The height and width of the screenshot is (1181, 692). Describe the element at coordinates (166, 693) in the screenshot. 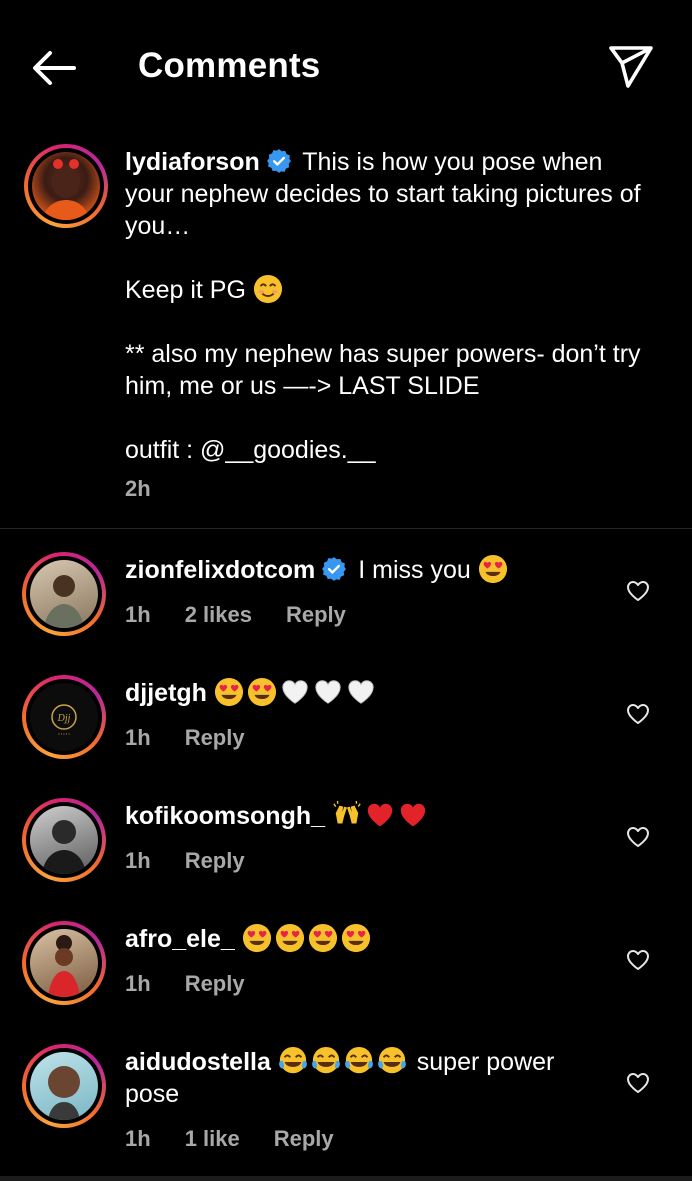

I see `comment-username: djjetgh` at that location.